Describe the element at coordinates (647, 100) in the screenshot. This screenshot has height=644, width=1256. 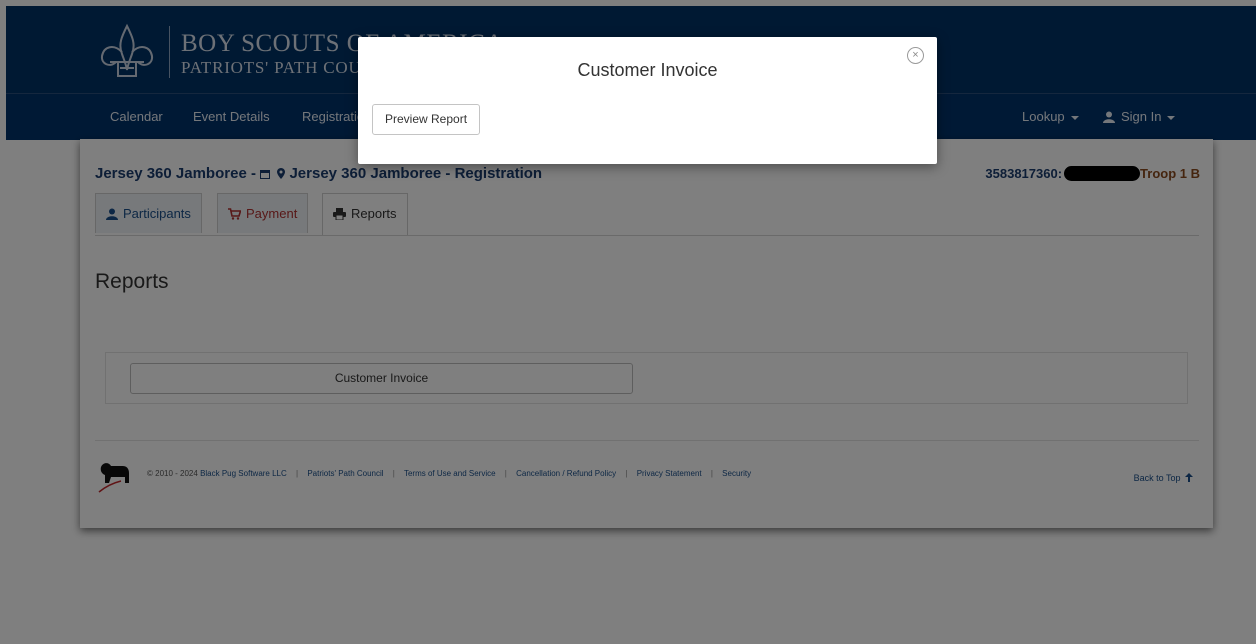
I see `customer-invoice-modal: Customer Invoice × Preview Report` at that location.